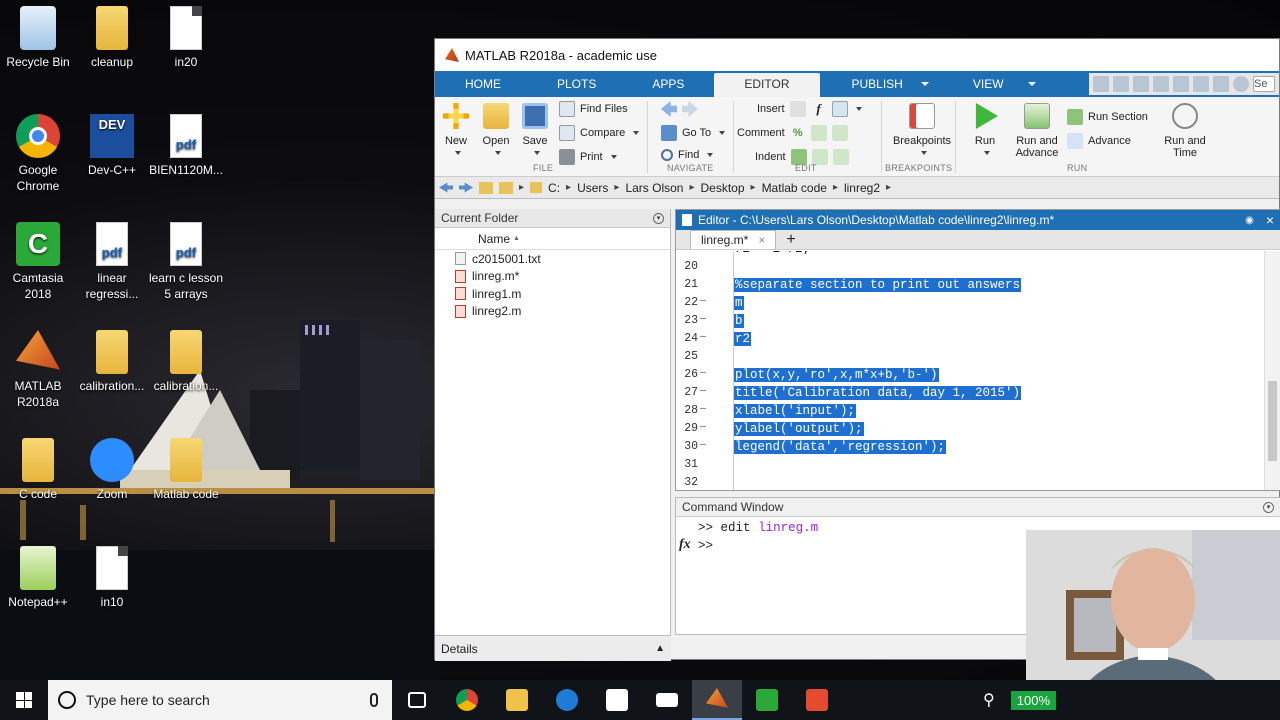  I want to click on copy-icon, so click(1141, 84).